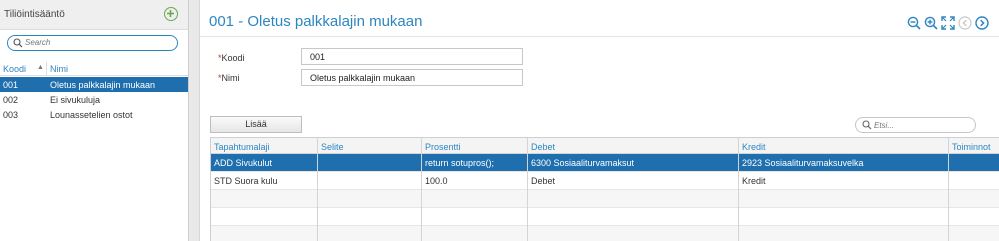 The height and width of the screenshot is (241, 999). I want to click on column-selite: Selite, so click(332, 147).